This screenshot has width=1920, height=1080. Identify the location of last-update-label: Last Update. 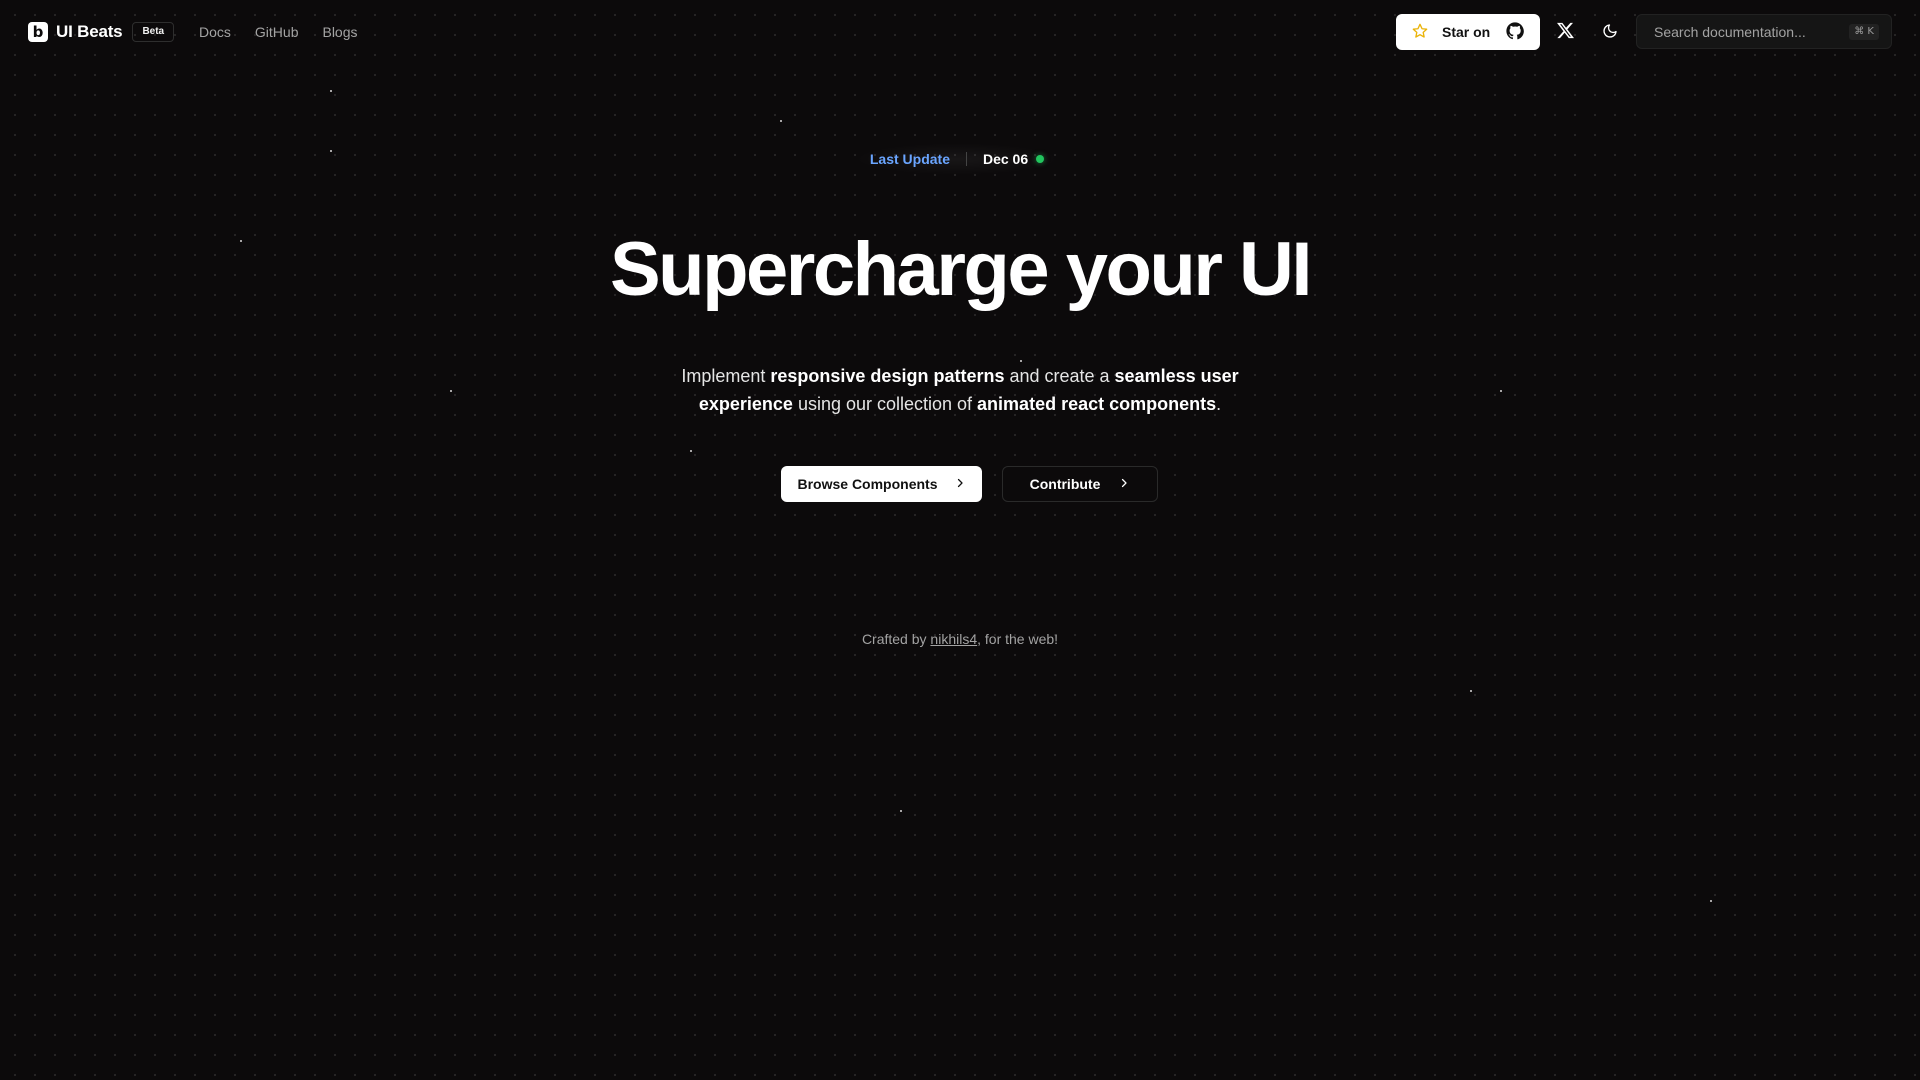
(909, 159).